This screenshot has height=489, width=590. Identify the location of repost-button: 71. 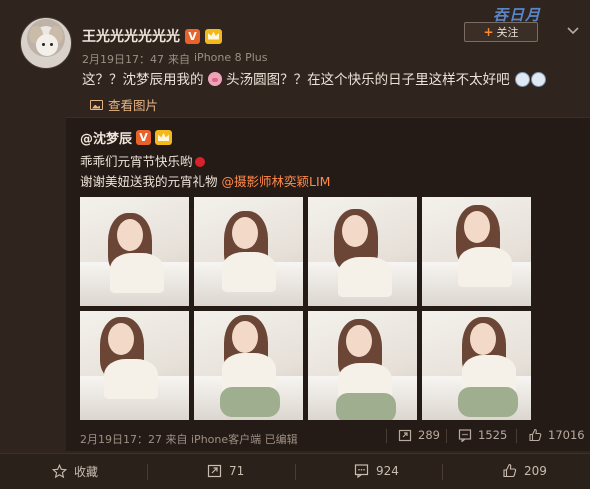
(225, 470).